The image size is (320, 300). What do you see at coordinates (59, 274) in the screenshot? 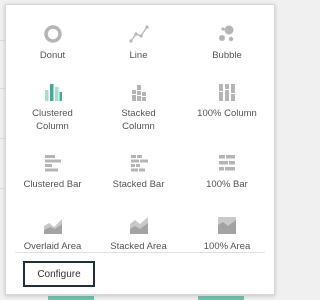
I see `configure-button: Configure` at bounding box center [59, 274].